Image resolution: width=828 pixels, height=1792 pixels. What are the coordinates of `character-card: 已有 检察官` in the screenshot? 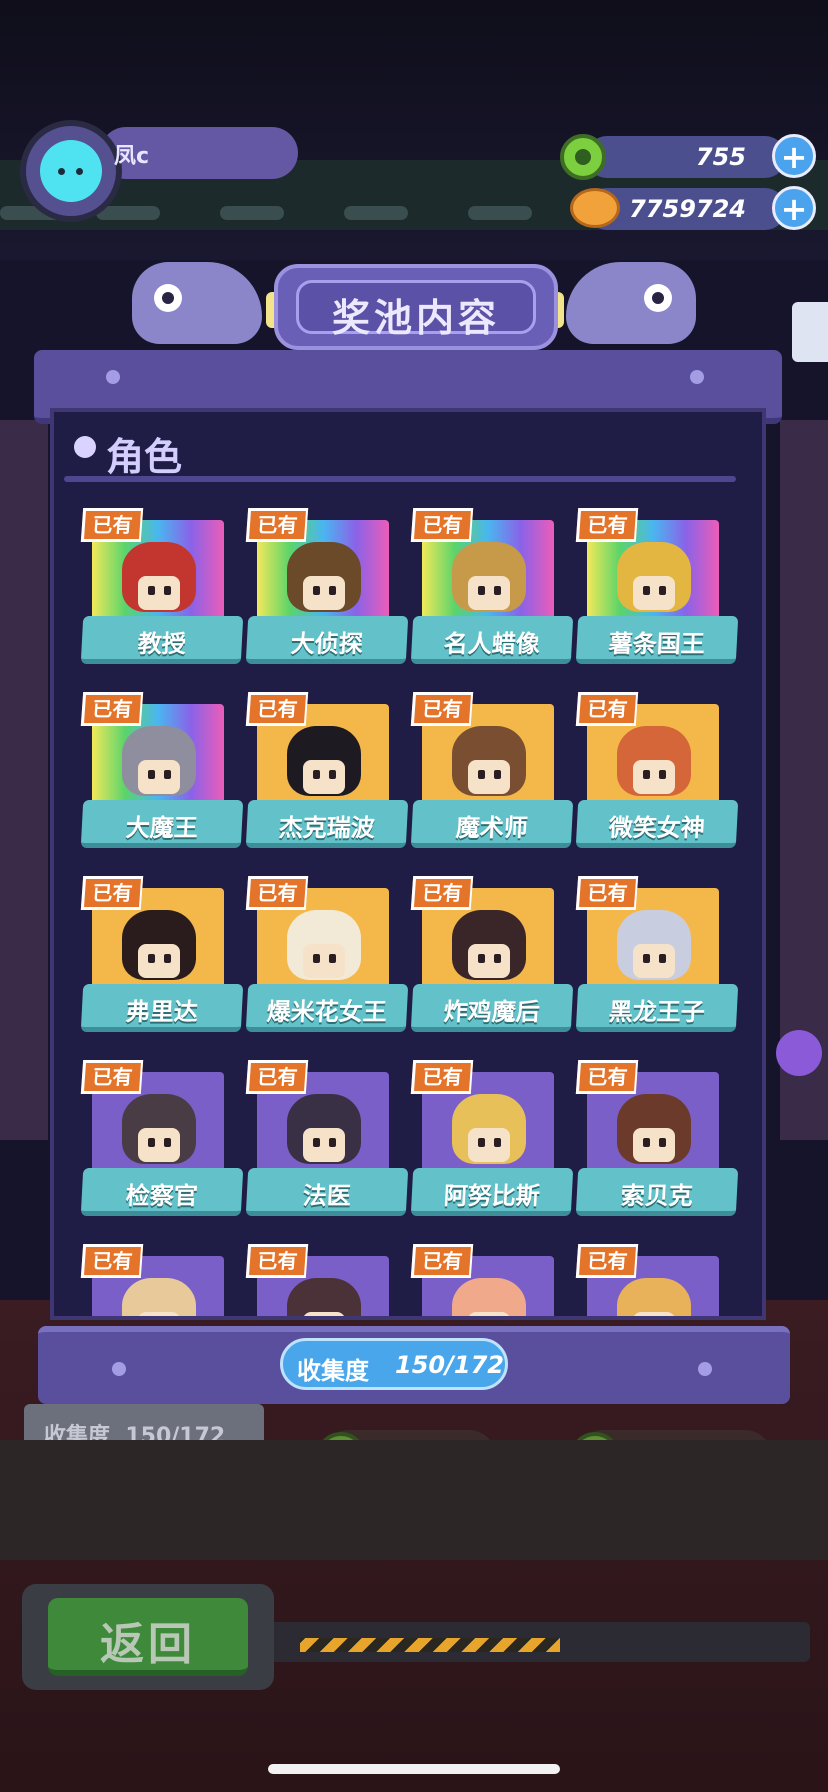 It's located at (162, 1145).